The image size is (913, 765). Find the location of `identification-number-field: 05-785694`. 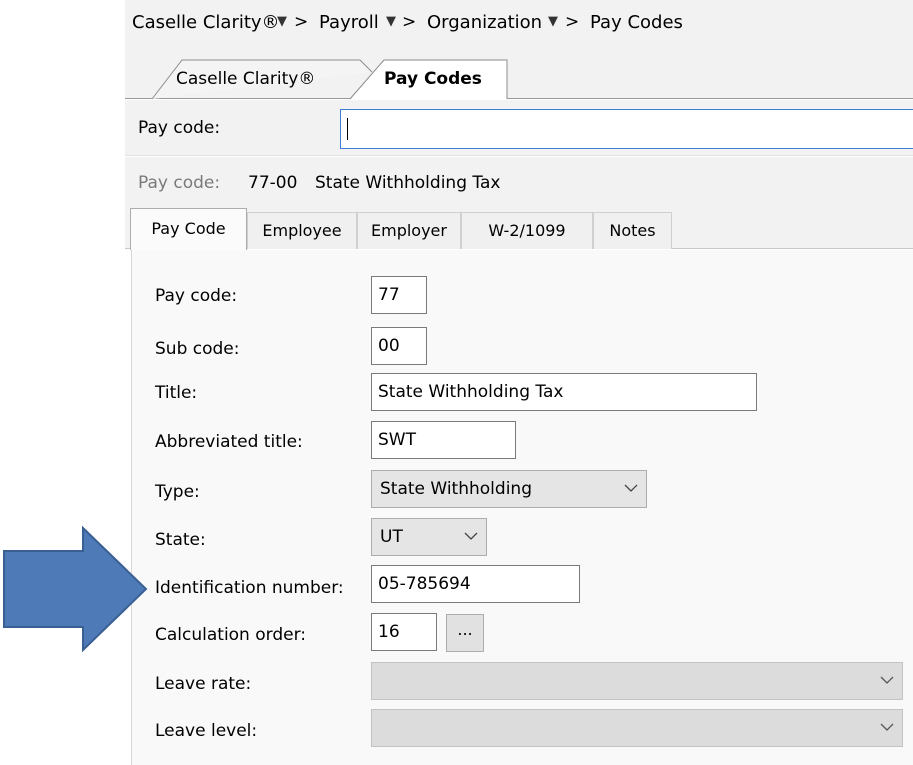

identification-number-field: 05-785694 is located at coordinates (475, 584).